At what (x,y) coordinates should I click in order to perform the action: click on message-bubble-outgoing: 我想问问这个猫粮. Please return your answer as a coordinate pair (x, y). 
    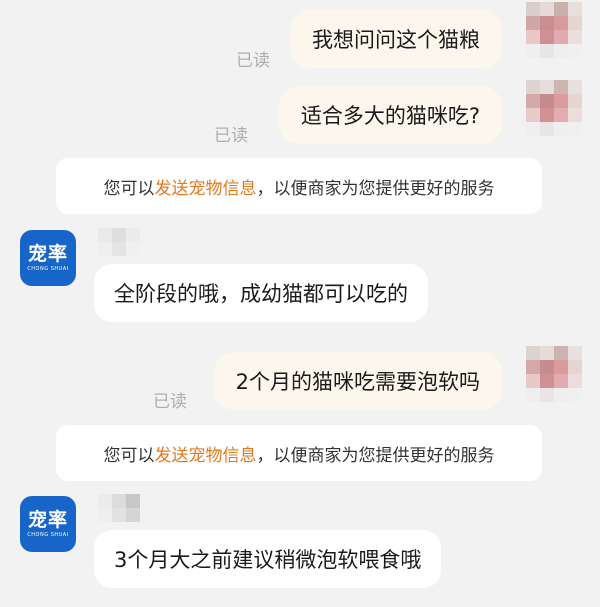
    Looking at the image, I should click on (396, 39).